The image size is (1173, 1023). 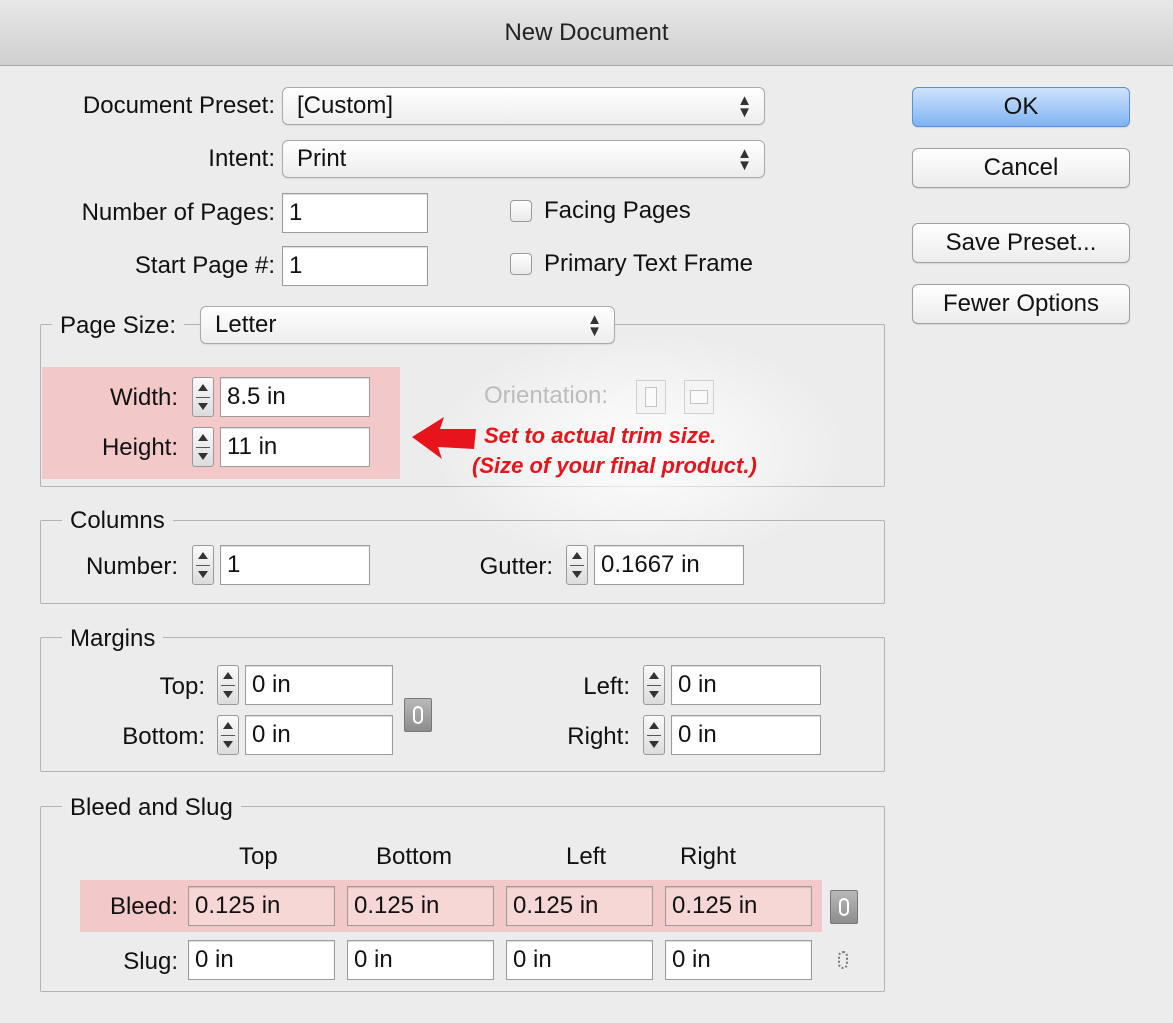 I want to click on primary-text-frame-checkbox, so click(x=521, y=264).